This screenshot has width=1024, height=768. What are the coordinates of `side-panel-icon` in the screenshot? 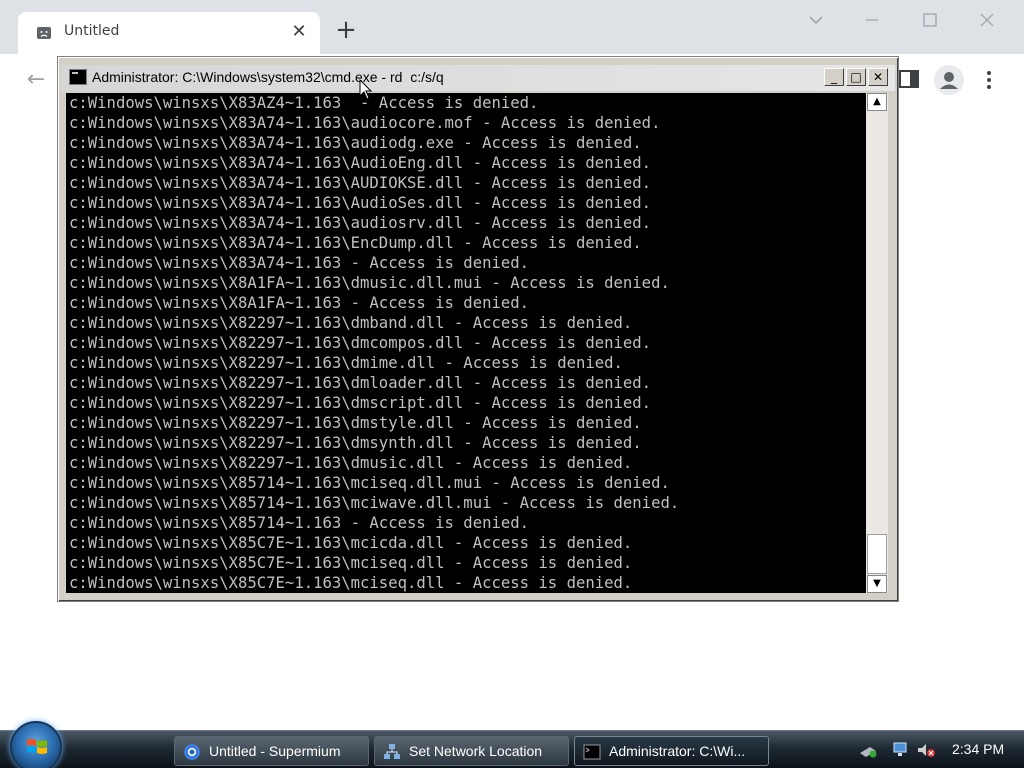 It's located at (909, 79).